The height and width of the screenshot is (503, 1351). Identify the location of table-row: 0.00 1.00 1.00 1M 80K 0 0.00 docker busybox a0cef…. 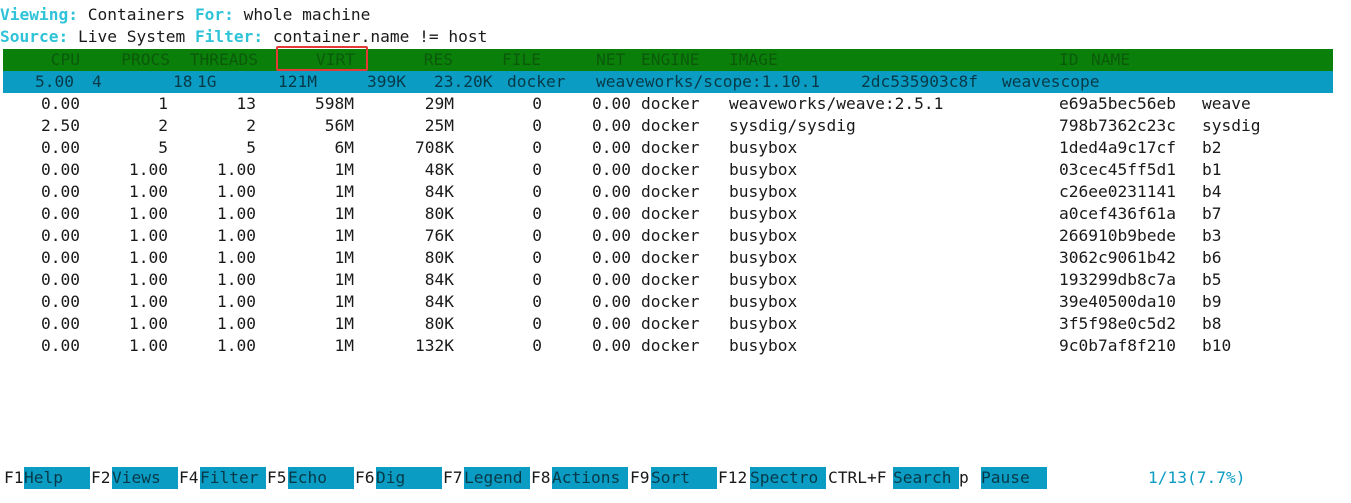
(665, 214).